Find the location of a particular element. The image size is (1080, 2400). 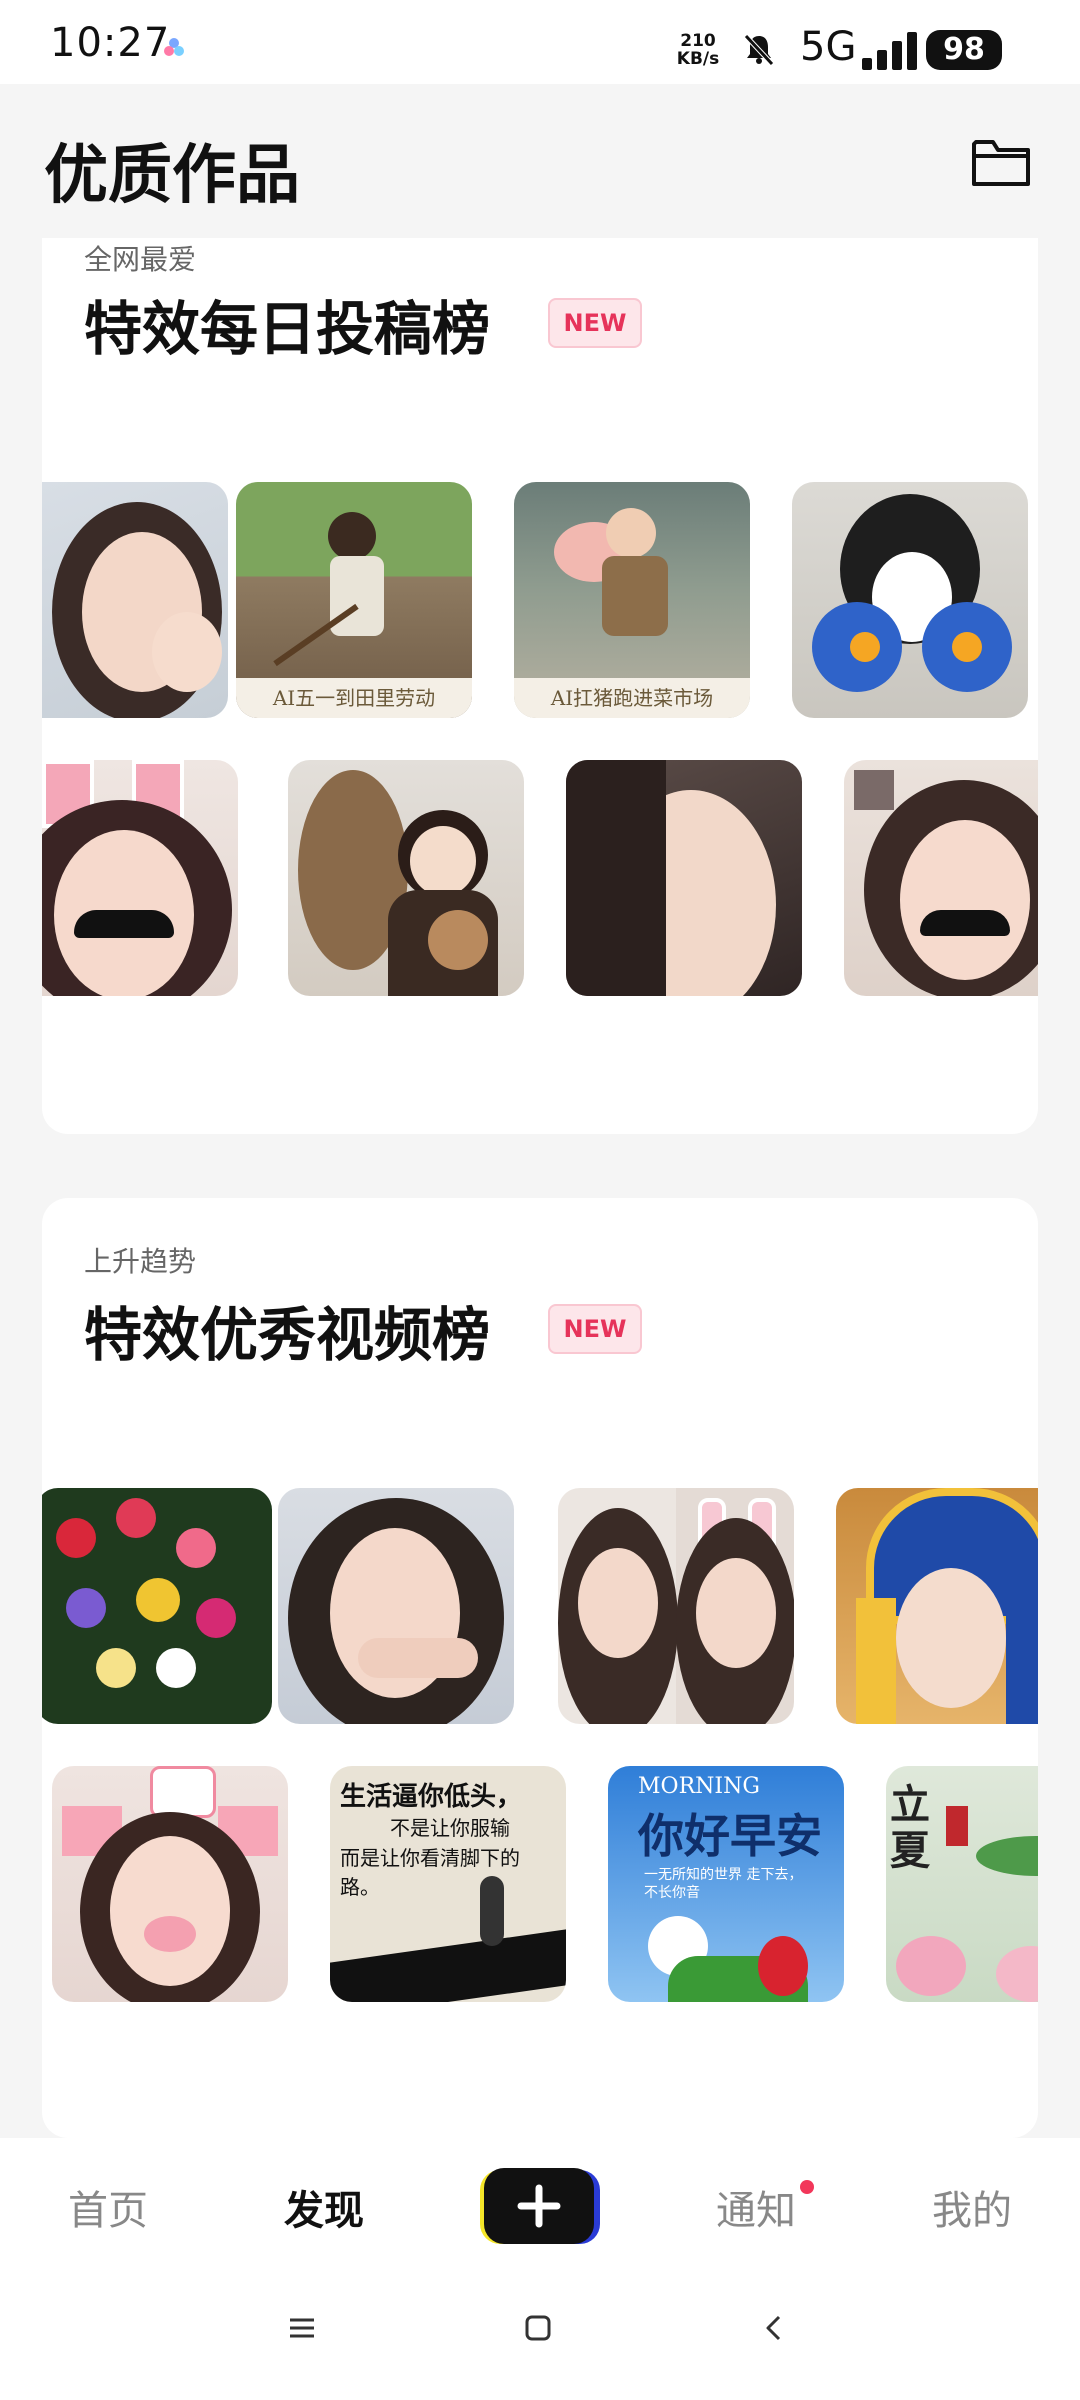

section-subtitle: 上升趋势 is located at coordinates (140, 1261).